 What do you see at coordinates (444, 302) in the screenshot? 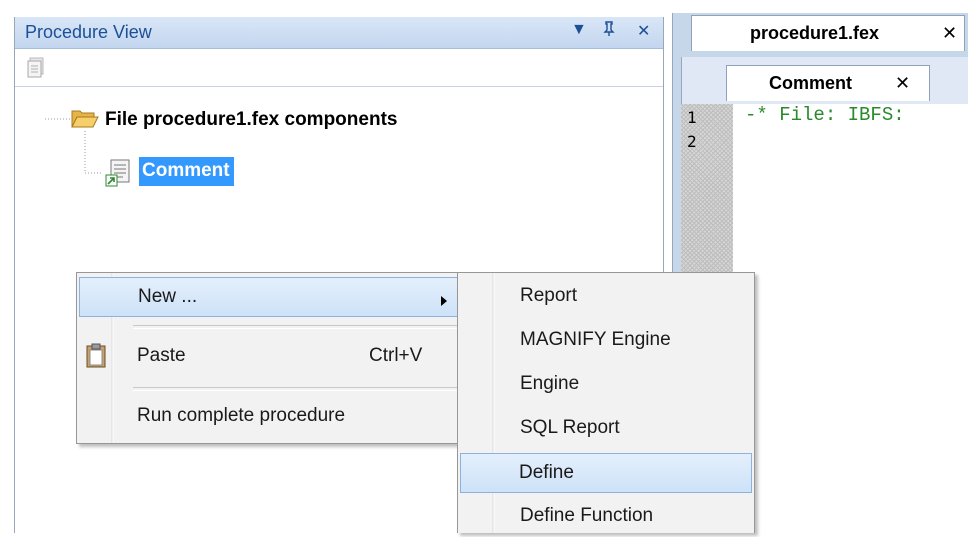
I see `submenu-arrow-icon` at bounding box center [444, 302].